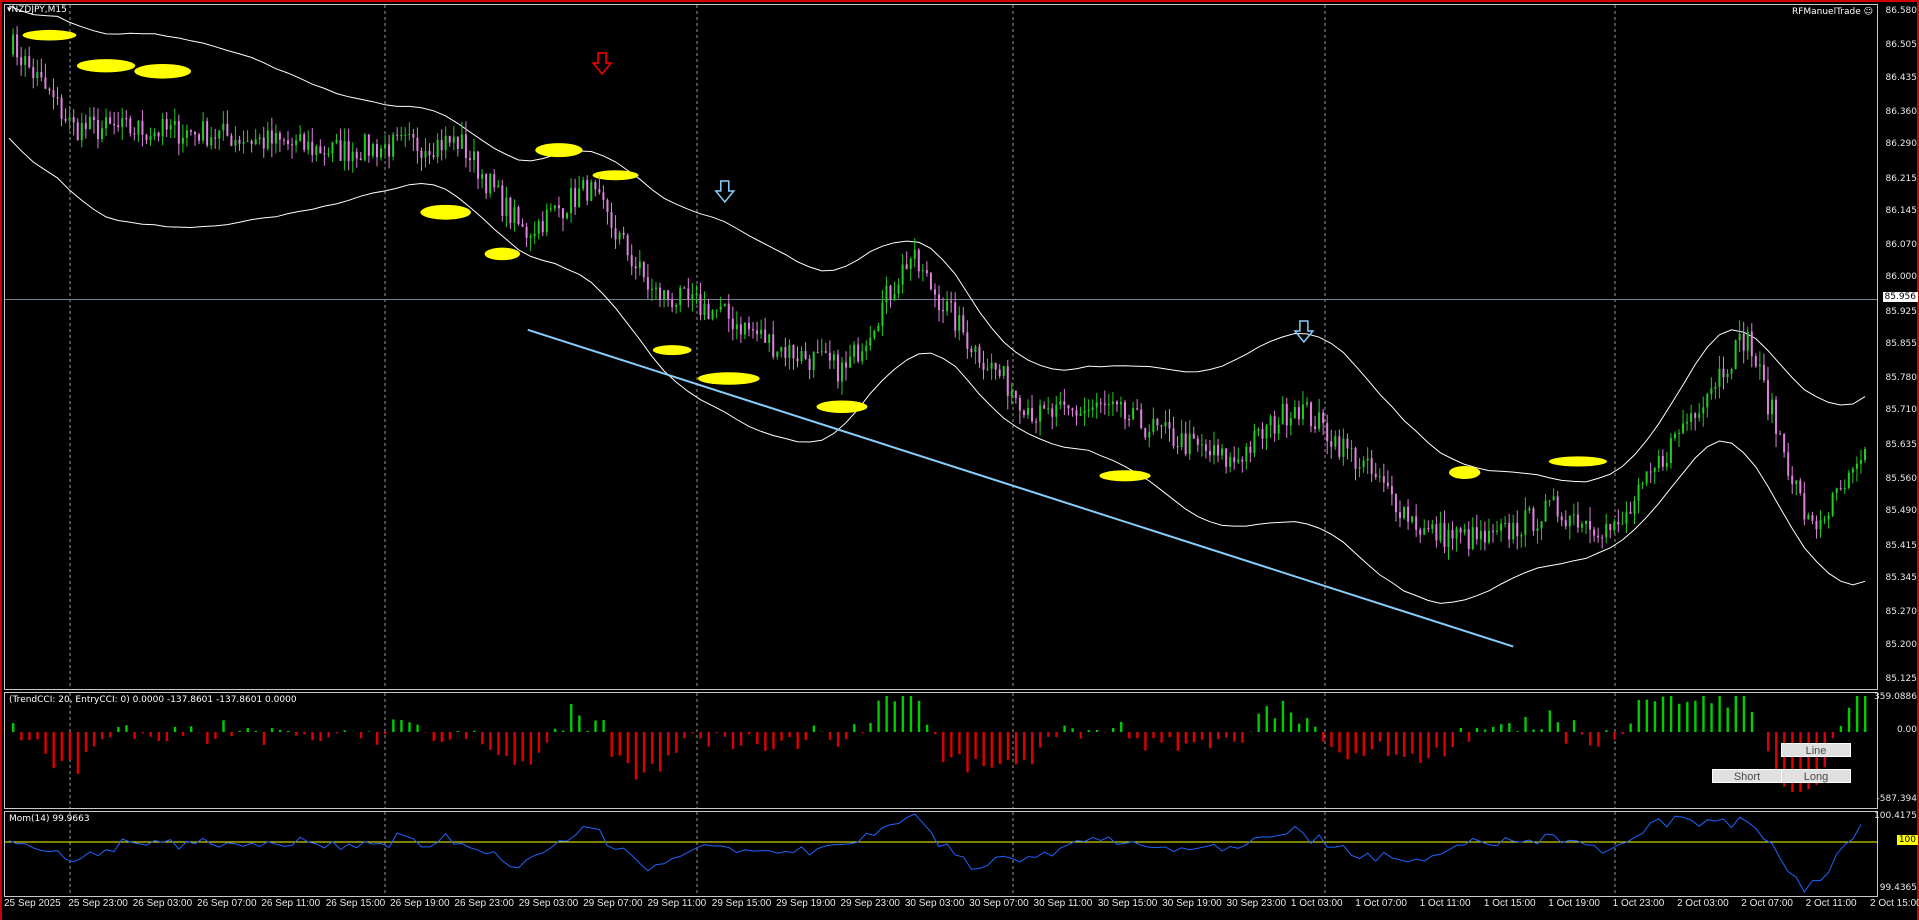  What do you see at coordinates (1907, 840) in the screenshot?
I see `momentum-tick-label: 100` at bounding box center [1907, 840].